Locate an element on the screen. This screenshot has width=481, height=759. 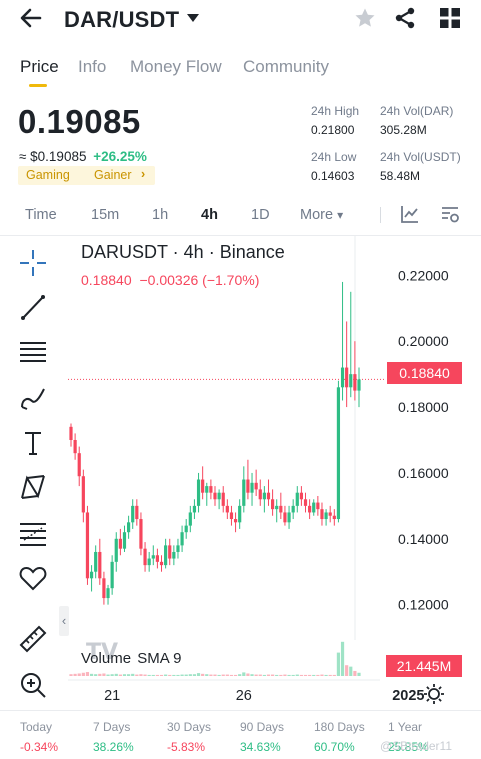
watermark-text: @SBtrader11 is located at coordinates (416, 746).